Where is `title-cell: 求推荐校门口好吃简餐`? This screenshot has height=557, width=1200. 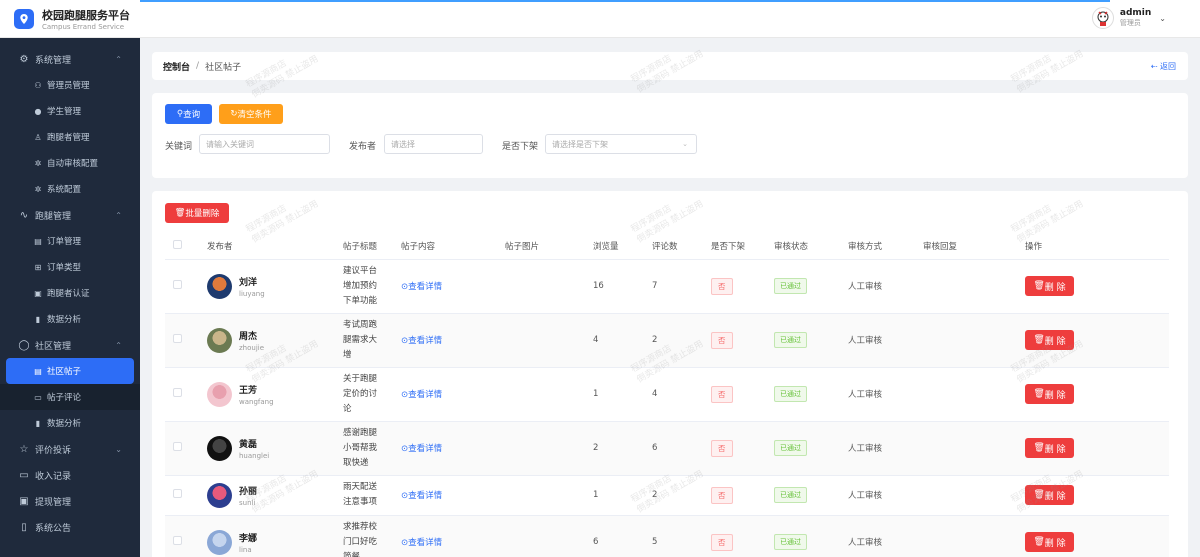 title-cell: 求推荐校门口好吃简餐 is located at coordinates (372, 536).